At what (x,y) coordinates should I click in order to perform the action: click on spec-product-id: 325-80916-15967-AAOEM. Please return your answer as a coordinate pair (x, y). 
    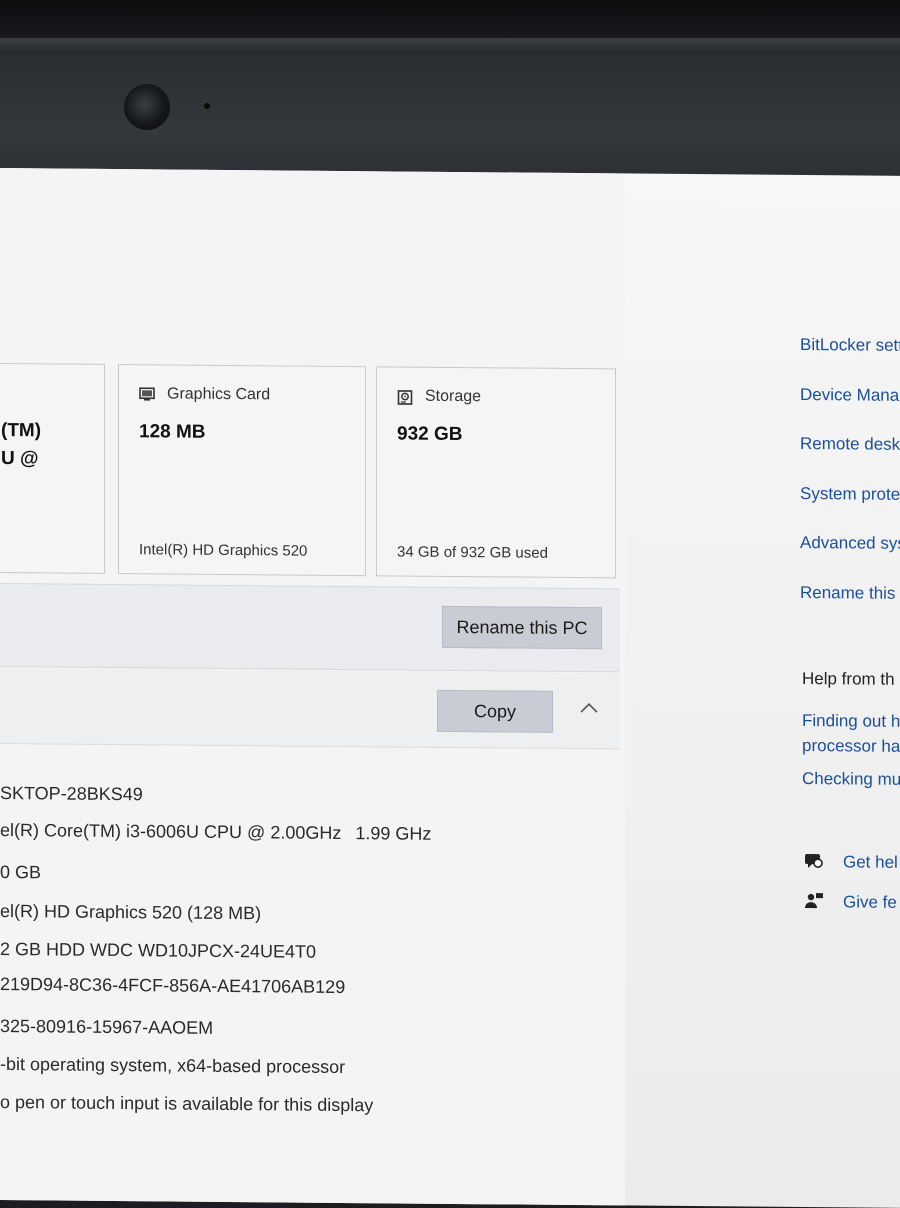
    Looking at the image, I should click on (106, 1027).